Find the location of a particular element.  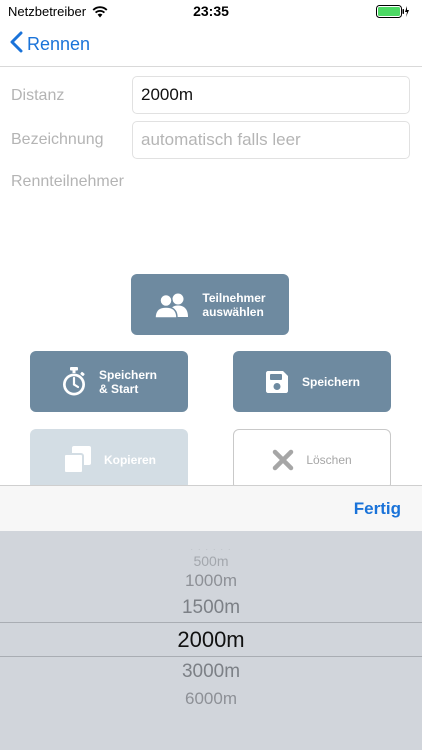

chevron-left-icon is located at coordinates (16, 44).